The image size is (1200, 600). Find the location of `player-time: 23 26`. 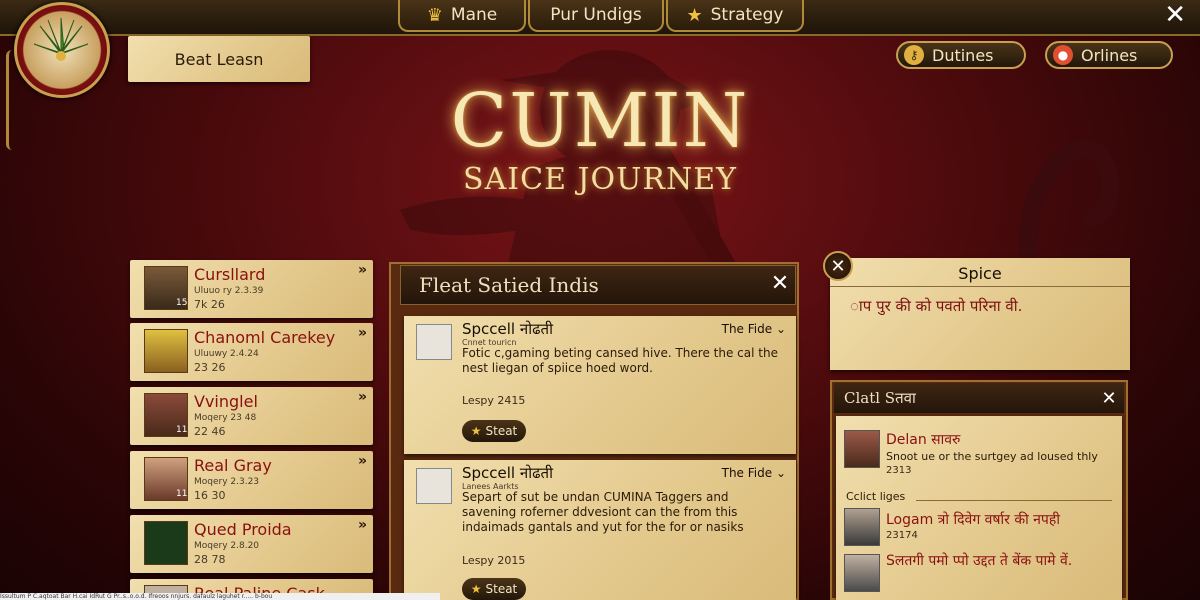

player-time: 23 26 is located at coordinates (210, 367).